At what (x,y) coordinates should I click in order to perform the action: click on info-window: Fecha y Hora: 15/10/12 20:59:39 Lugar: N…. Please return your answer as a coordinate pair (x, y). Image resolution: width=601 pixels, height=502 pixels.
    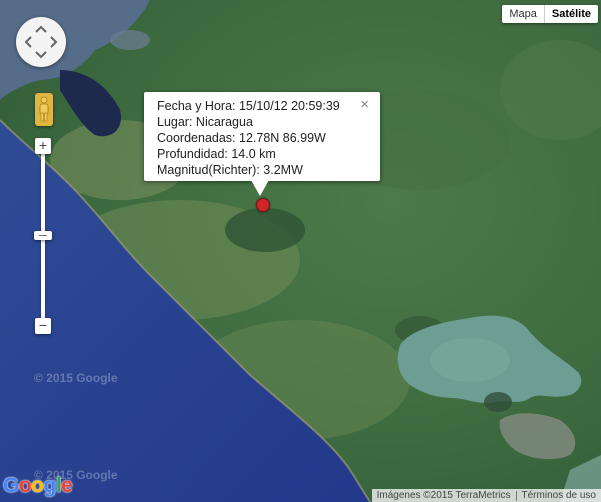
    Looking at the image, I should click on (262, 136).